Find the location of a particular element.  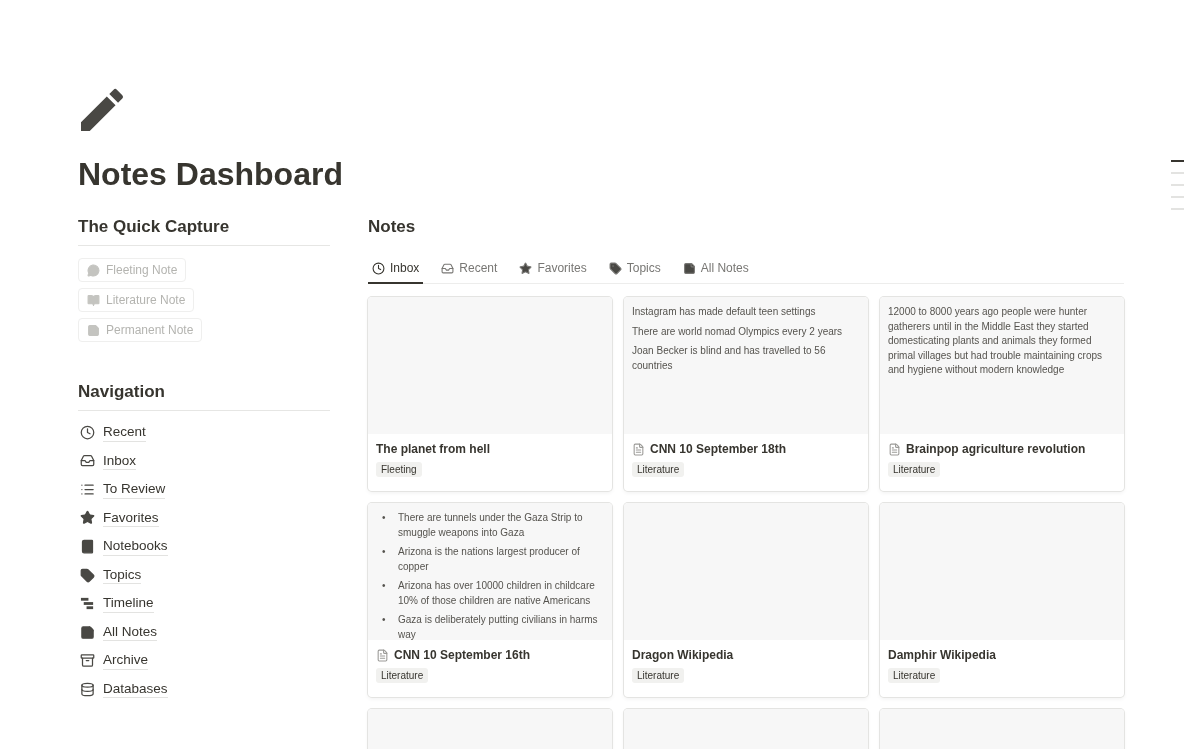

card-title: CNN 10 September 16th is located at coordinates (462, 655).